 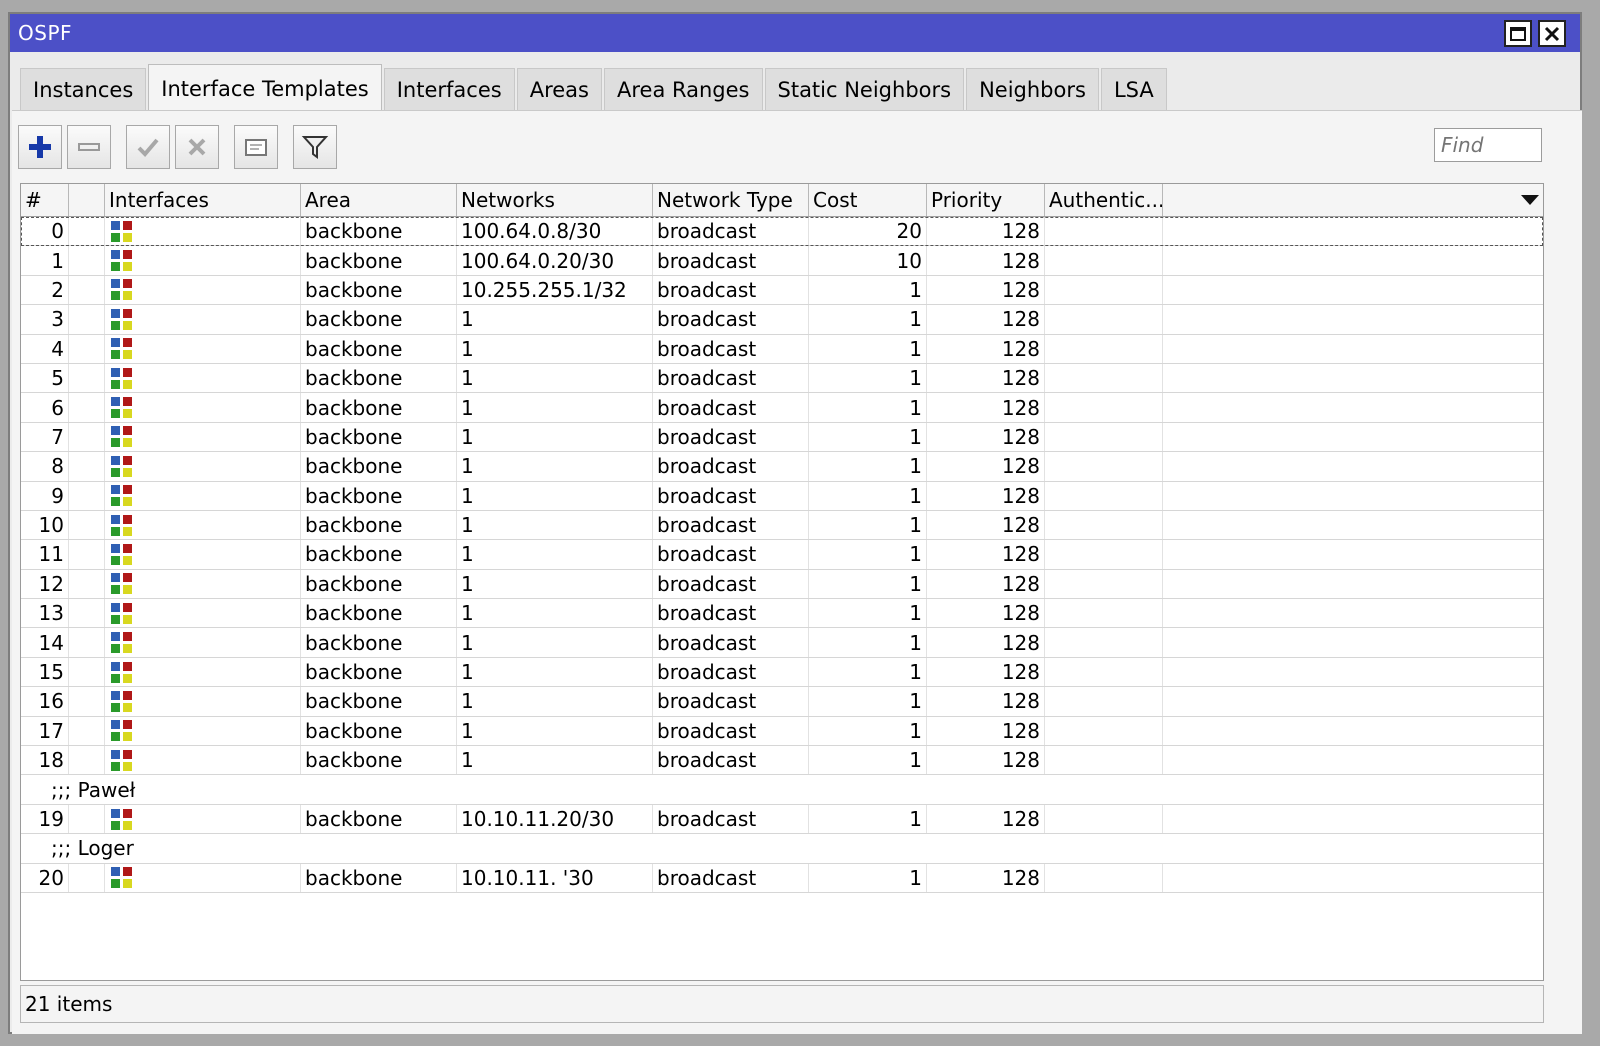 What do you see at coordinates (315, 147) in the screenshot?
I see `filter-button` at bounding box center [315, 147].